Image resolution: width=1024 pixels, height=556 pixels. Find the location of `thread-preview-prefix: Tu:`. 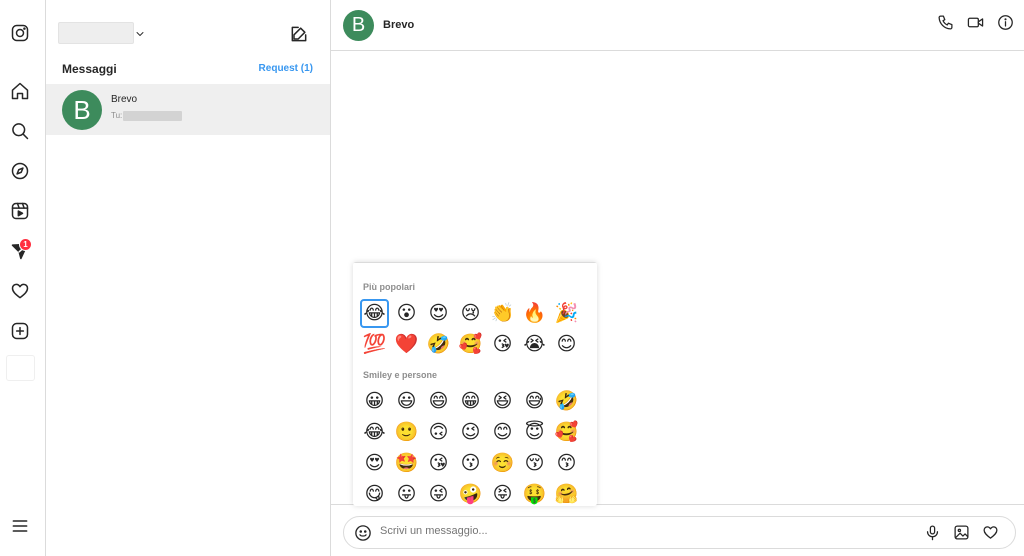

thread-preview-prefix: Tu: is located at coordinates (117, 115).